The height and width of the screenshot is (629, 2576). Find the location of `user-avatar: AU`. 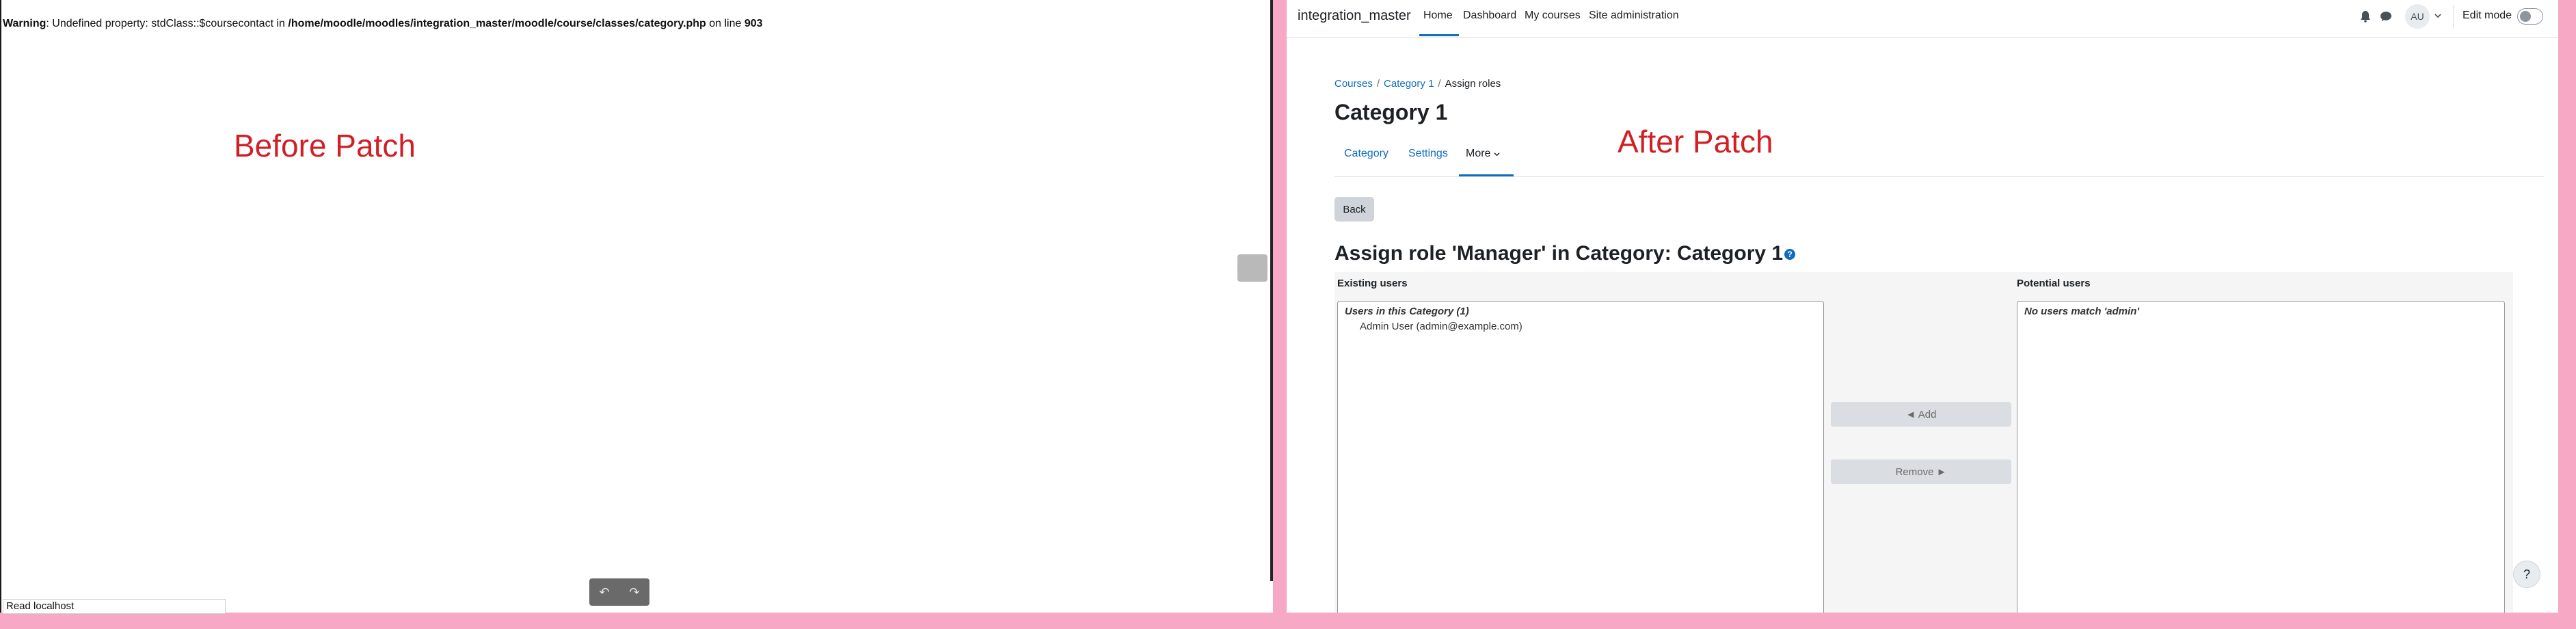

user-avatar: AU is located at coordinates (2417, 16).